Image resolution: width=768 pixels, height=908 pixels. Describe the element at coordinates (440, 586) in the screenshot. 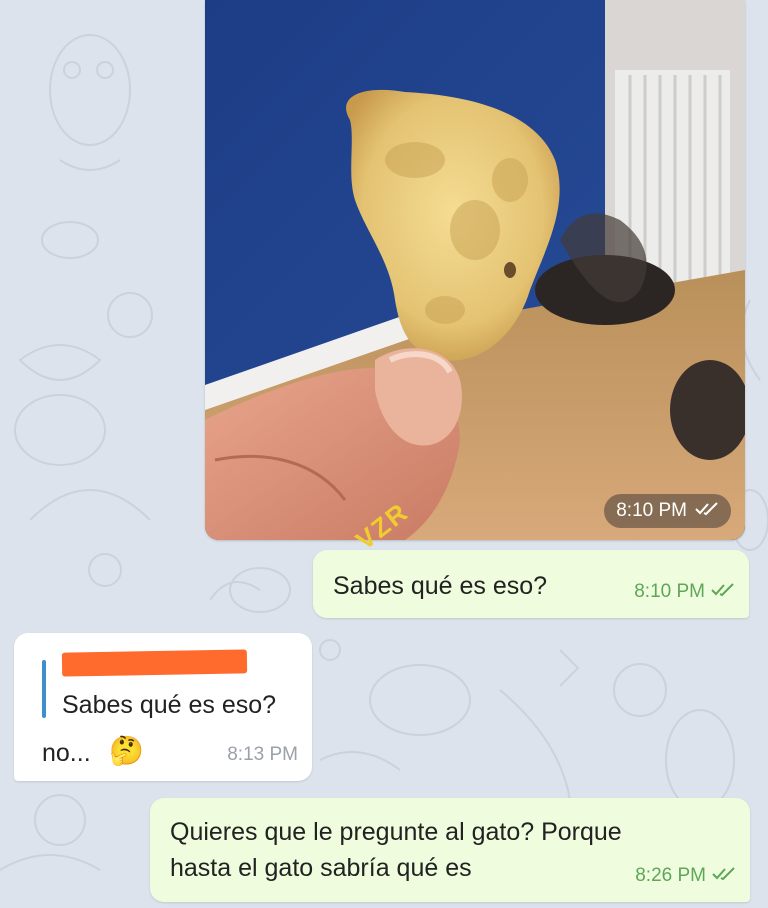

I see `message-text: Sabes qué es eso?` at that location.